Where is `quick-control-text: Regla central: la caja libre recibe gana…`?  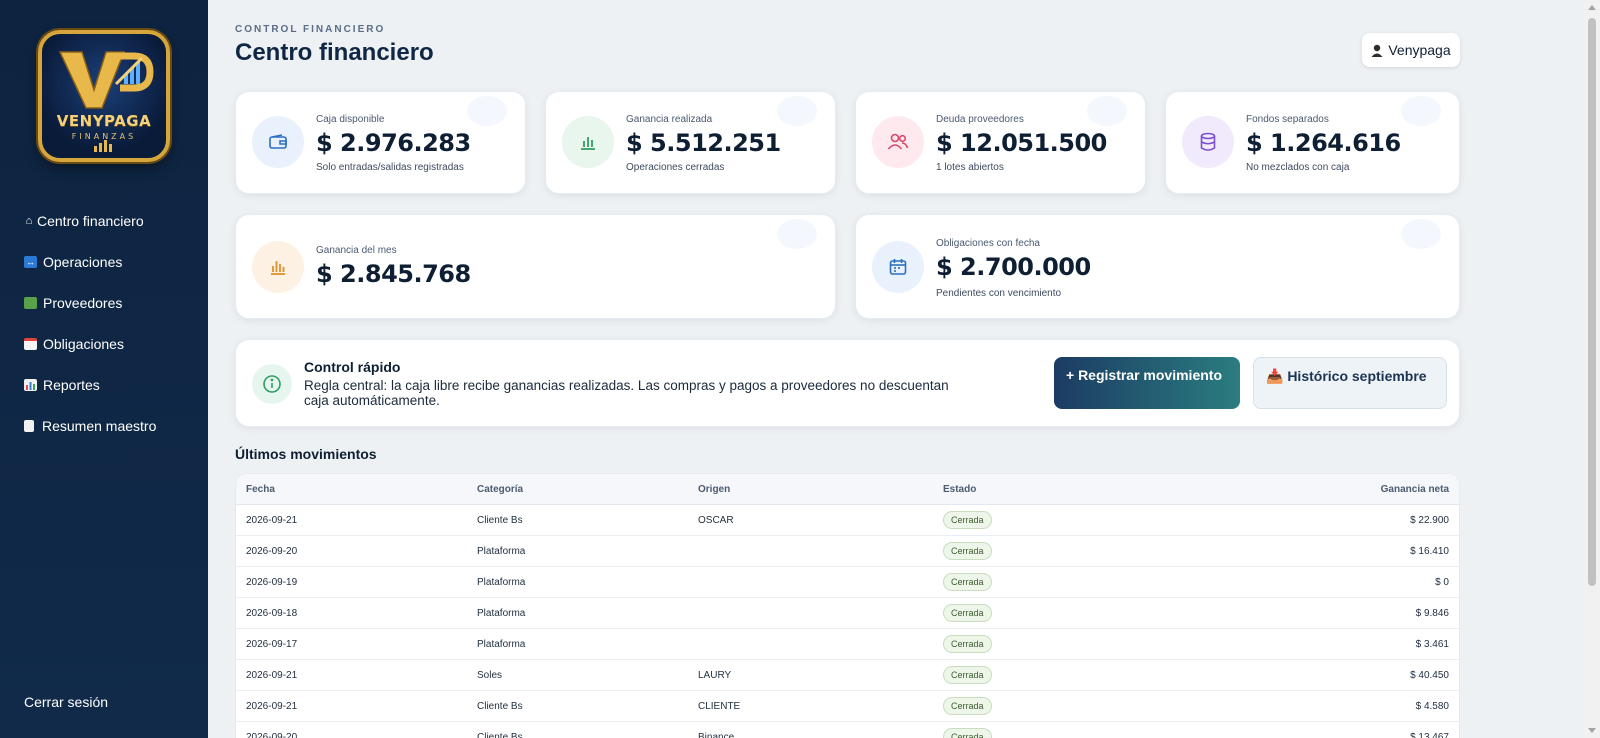
quick-control-text: Regla central: la caja libre recibe gana… is located at coordinates (626, 393).